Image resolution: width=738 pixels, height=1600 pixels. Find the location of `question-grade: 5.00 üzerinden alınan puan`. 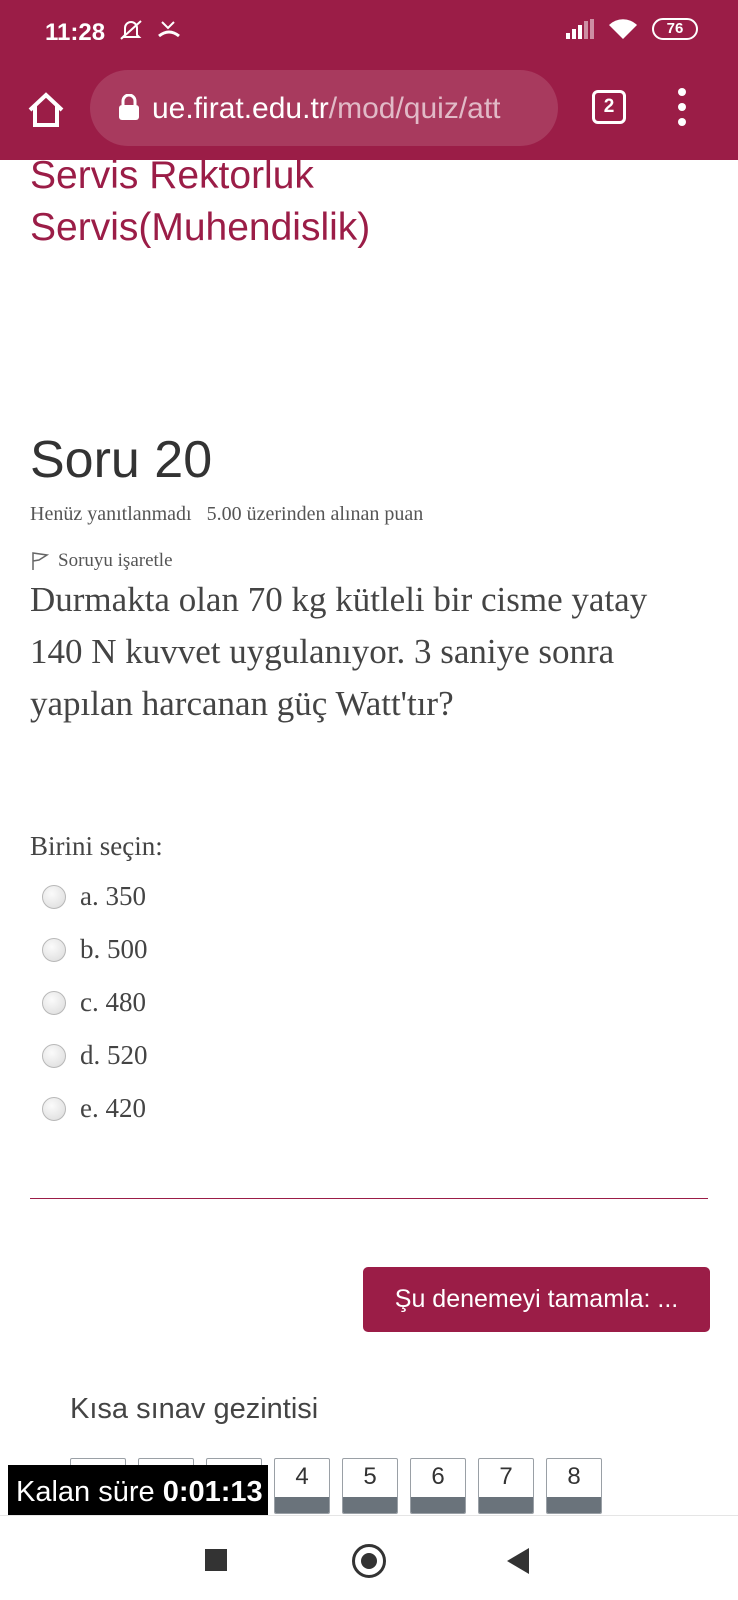

question-grade: 5.00 üzerinden alınan puan is located at coordinates (315, 514).